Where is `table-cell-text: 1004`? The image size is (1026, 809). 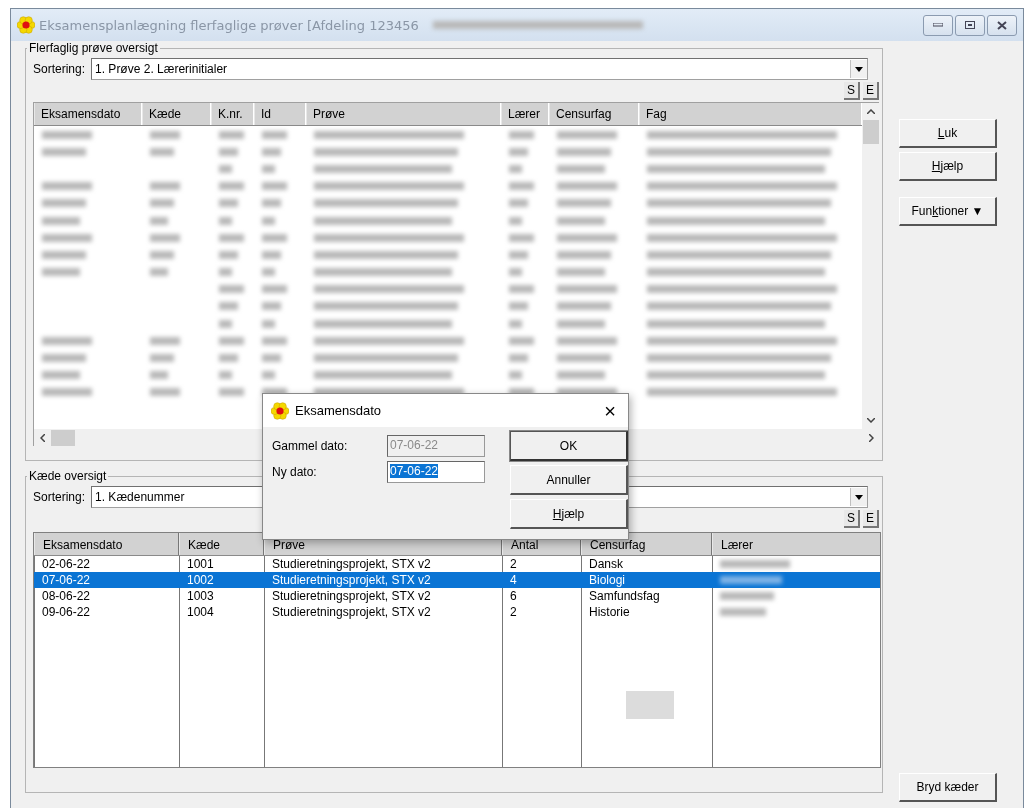 table-cell-text: 1004 is located at coordinates (200, 612).